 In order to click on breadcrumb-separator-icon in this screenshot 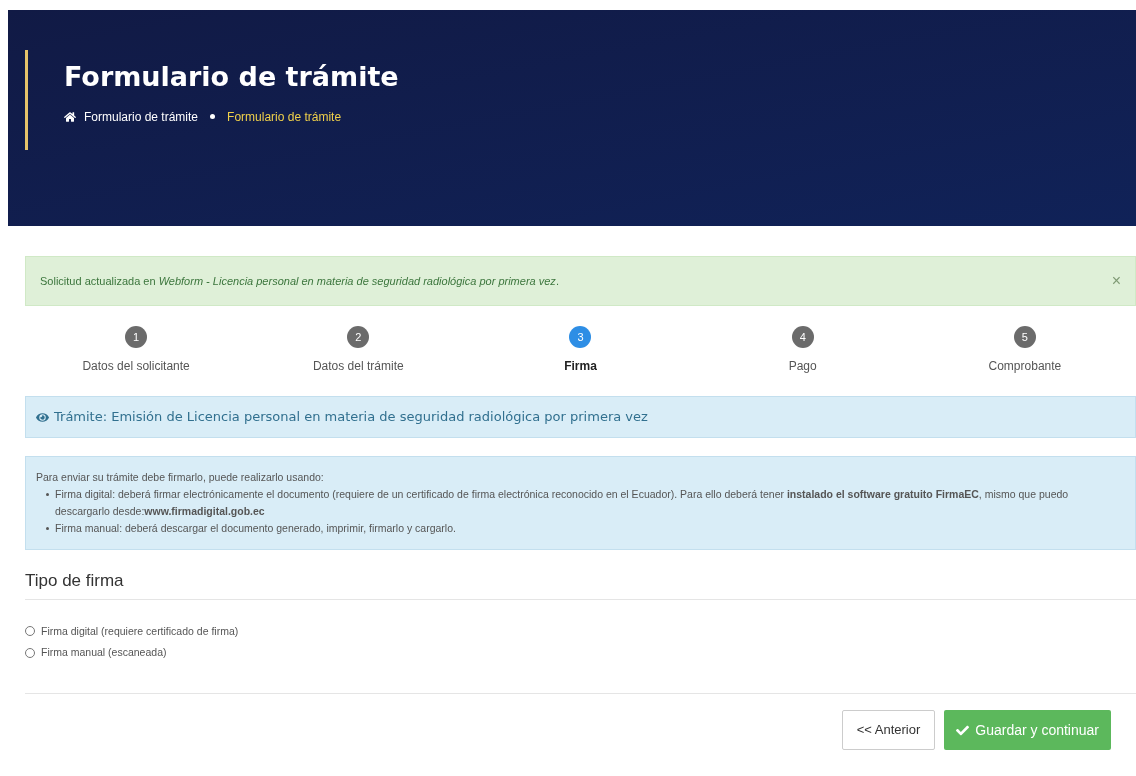, I will do `click(213, 117)`.